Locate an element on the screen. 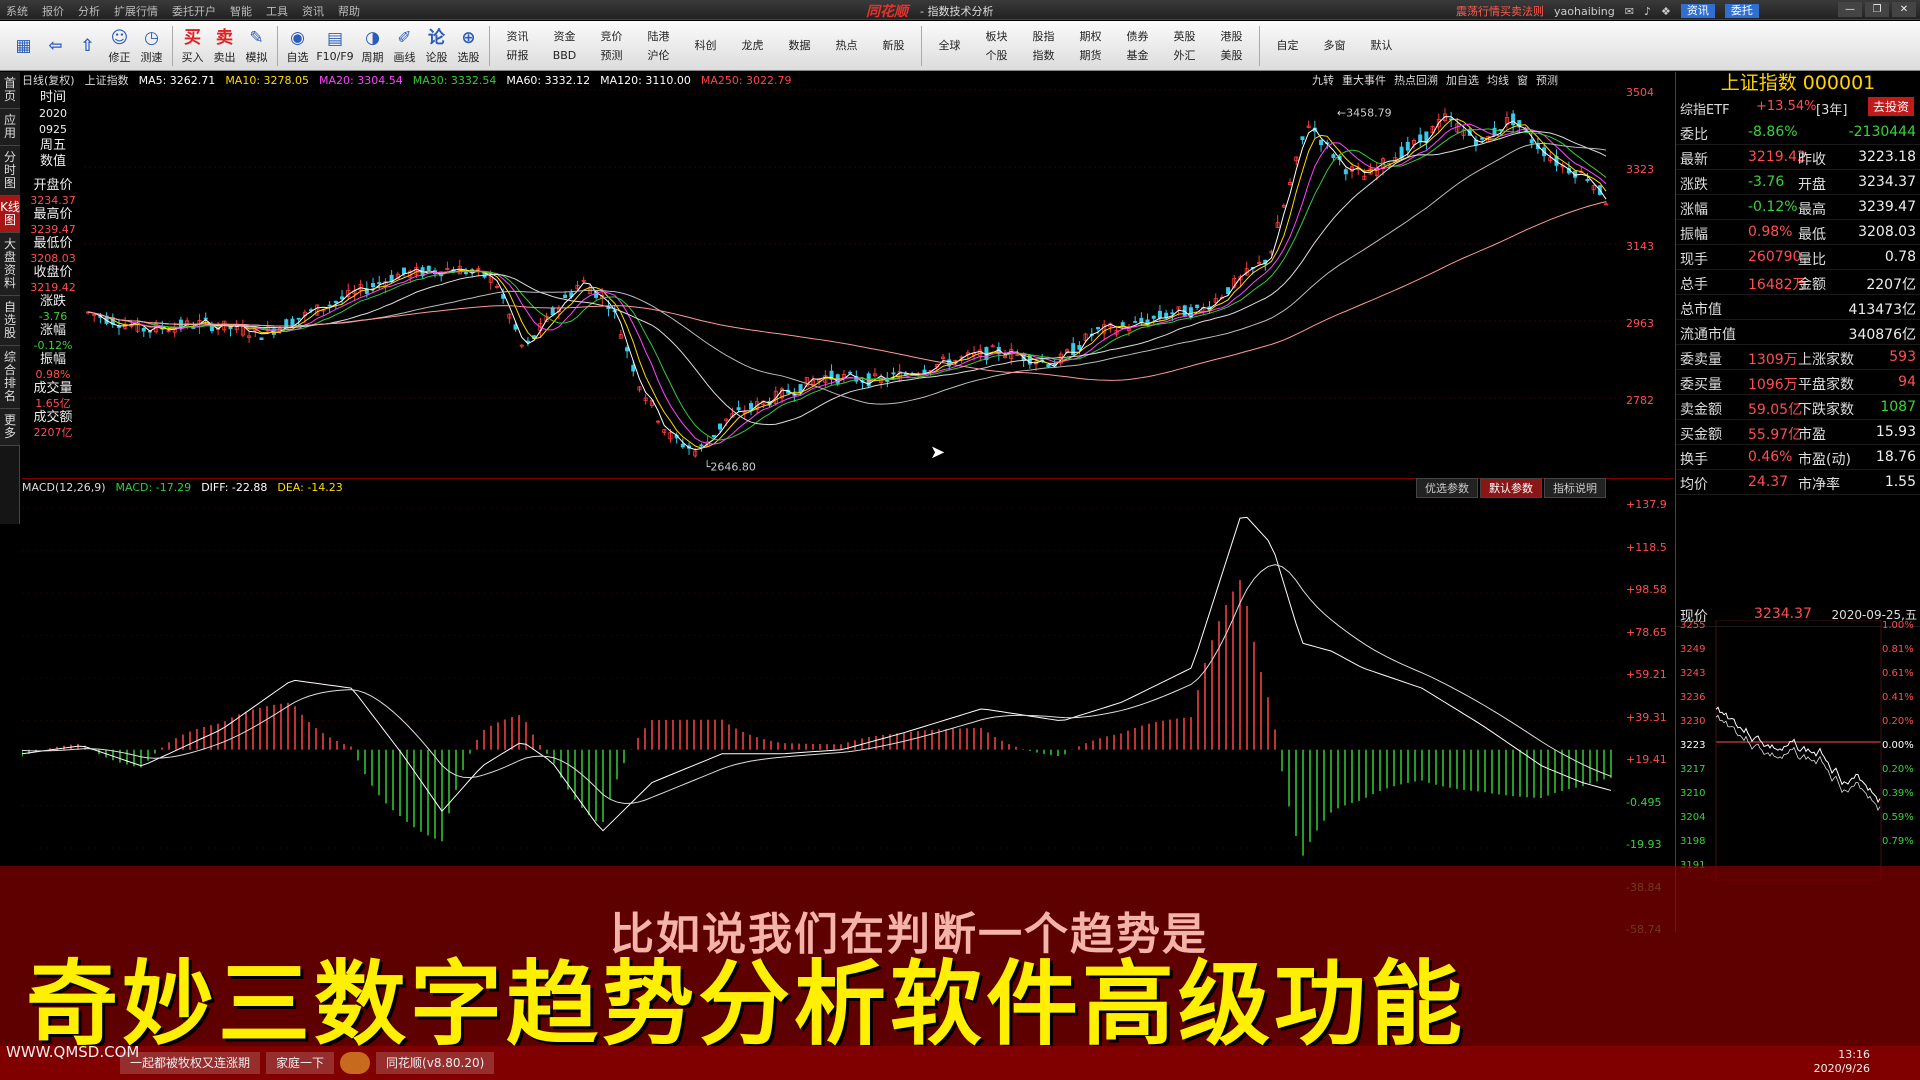 The height and width of the screenshot is (1080, 1920). toolbar-group-bottom-13: 基金 is located at coordinates (1138, 55).